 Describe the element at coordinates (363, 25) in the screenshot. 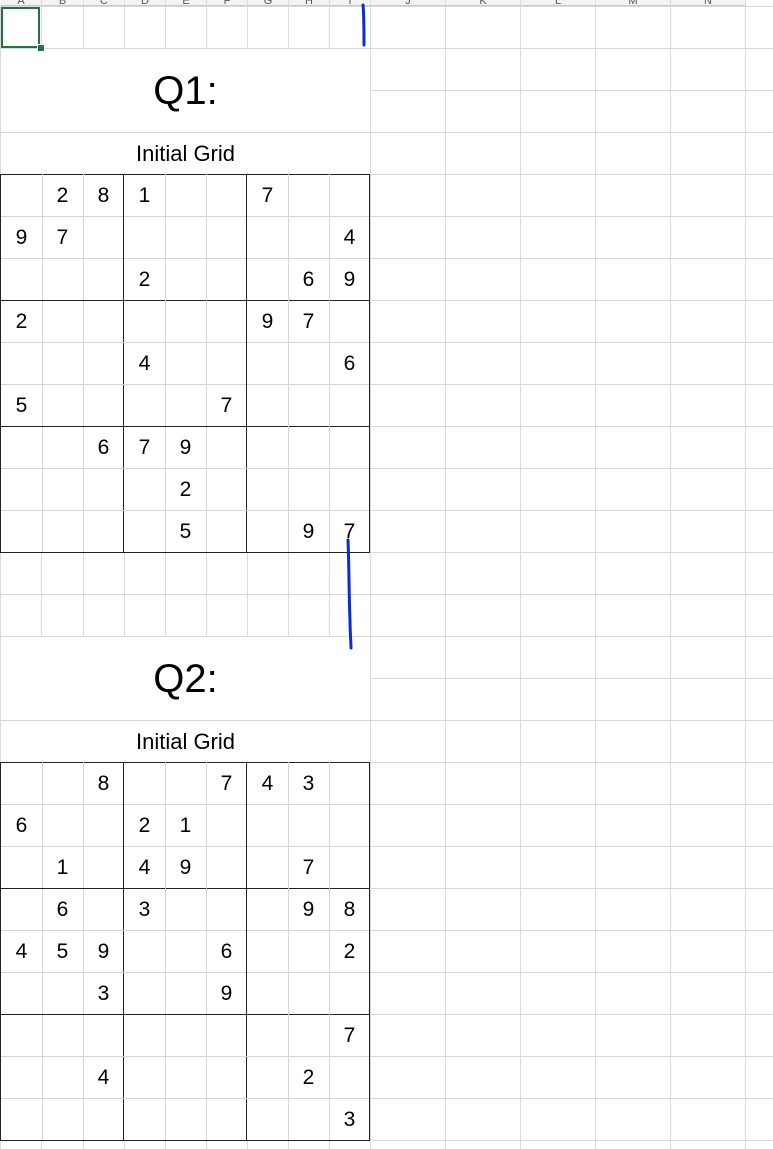

I see `ink-stroke-top` at that location.